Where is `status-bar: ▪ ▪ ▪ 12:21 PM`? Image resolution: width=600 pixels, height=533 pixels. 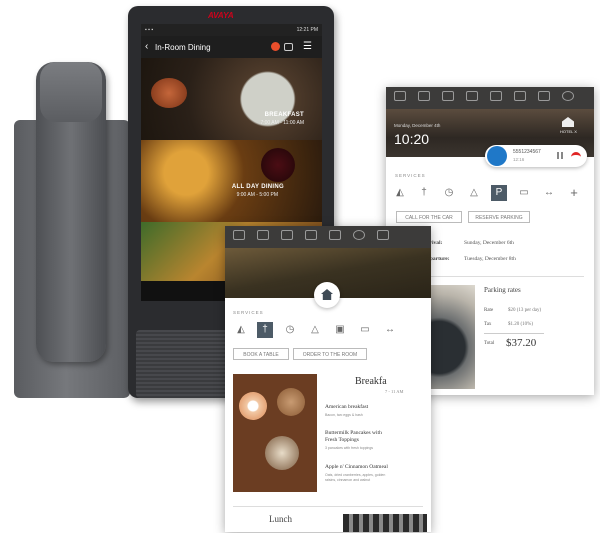
status-bar: ▪ ▪ ▪ 12:21 PM is located at coordinates (231, 30).